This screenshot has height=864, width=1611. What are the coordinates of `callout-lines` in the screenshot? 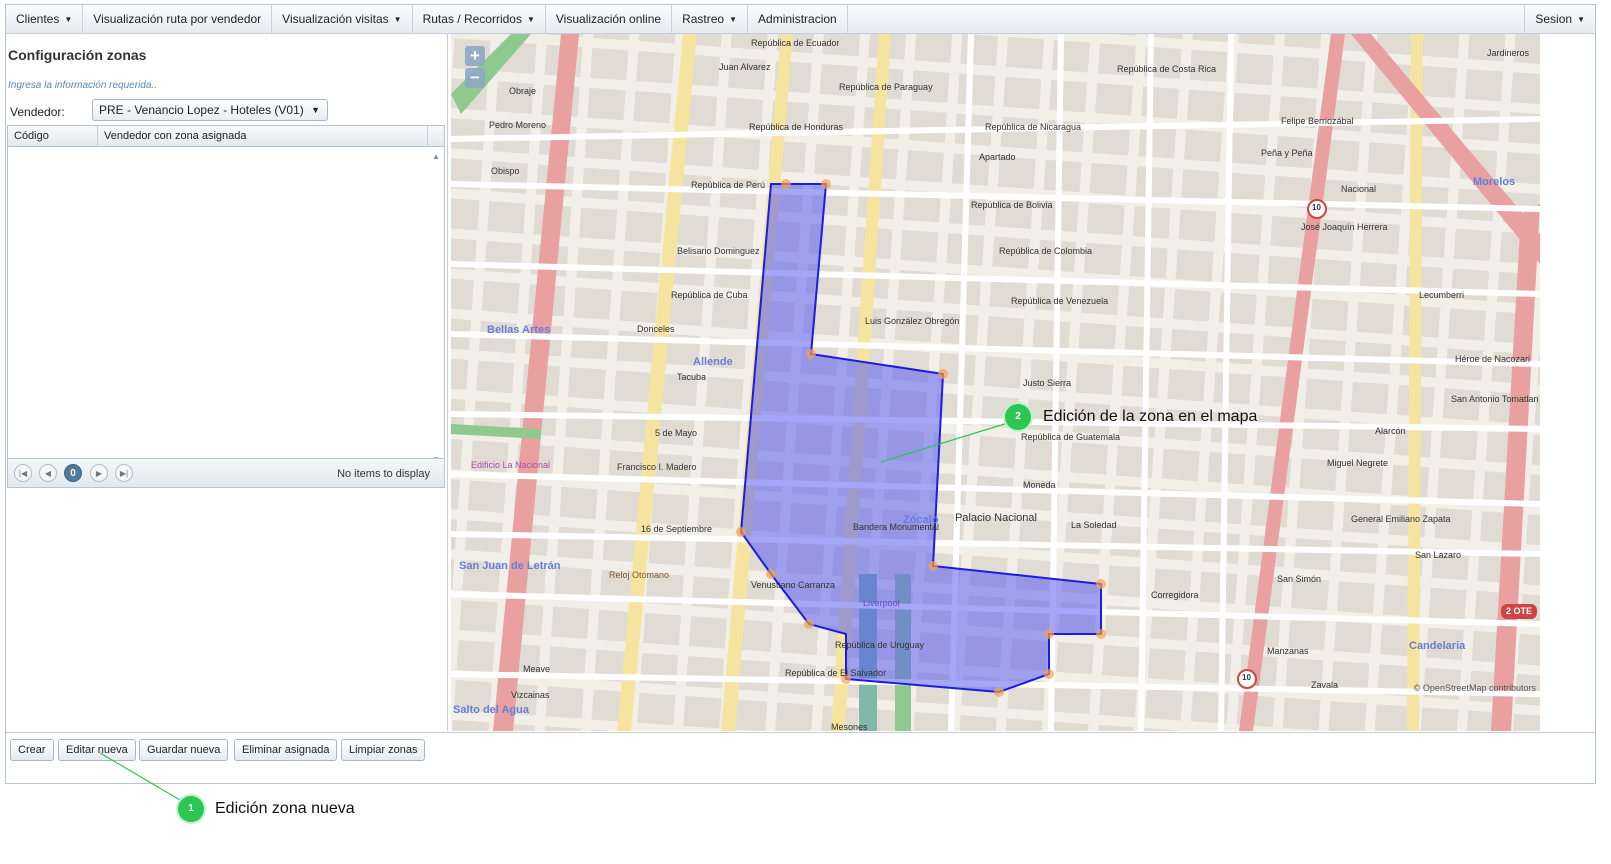 It's located at (140, 776).